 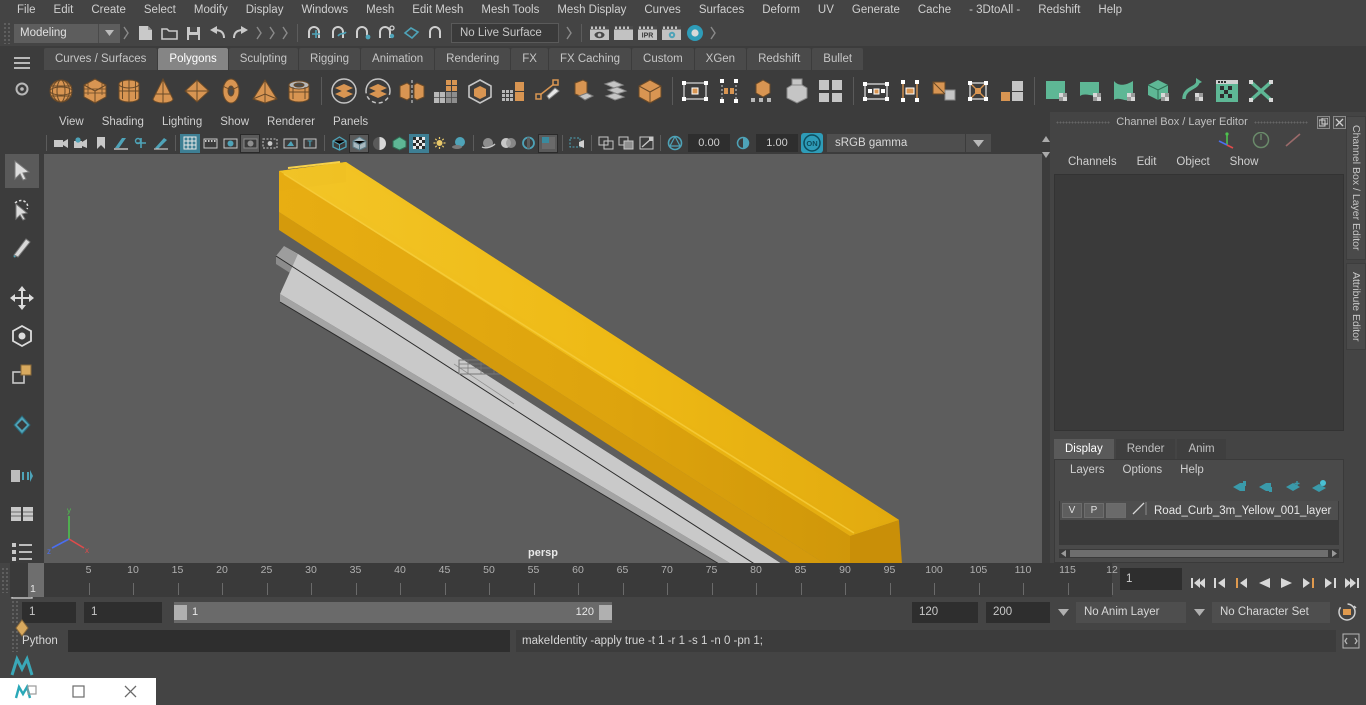 I want to click on multi-cut-icon, so click(x=548, y=91).